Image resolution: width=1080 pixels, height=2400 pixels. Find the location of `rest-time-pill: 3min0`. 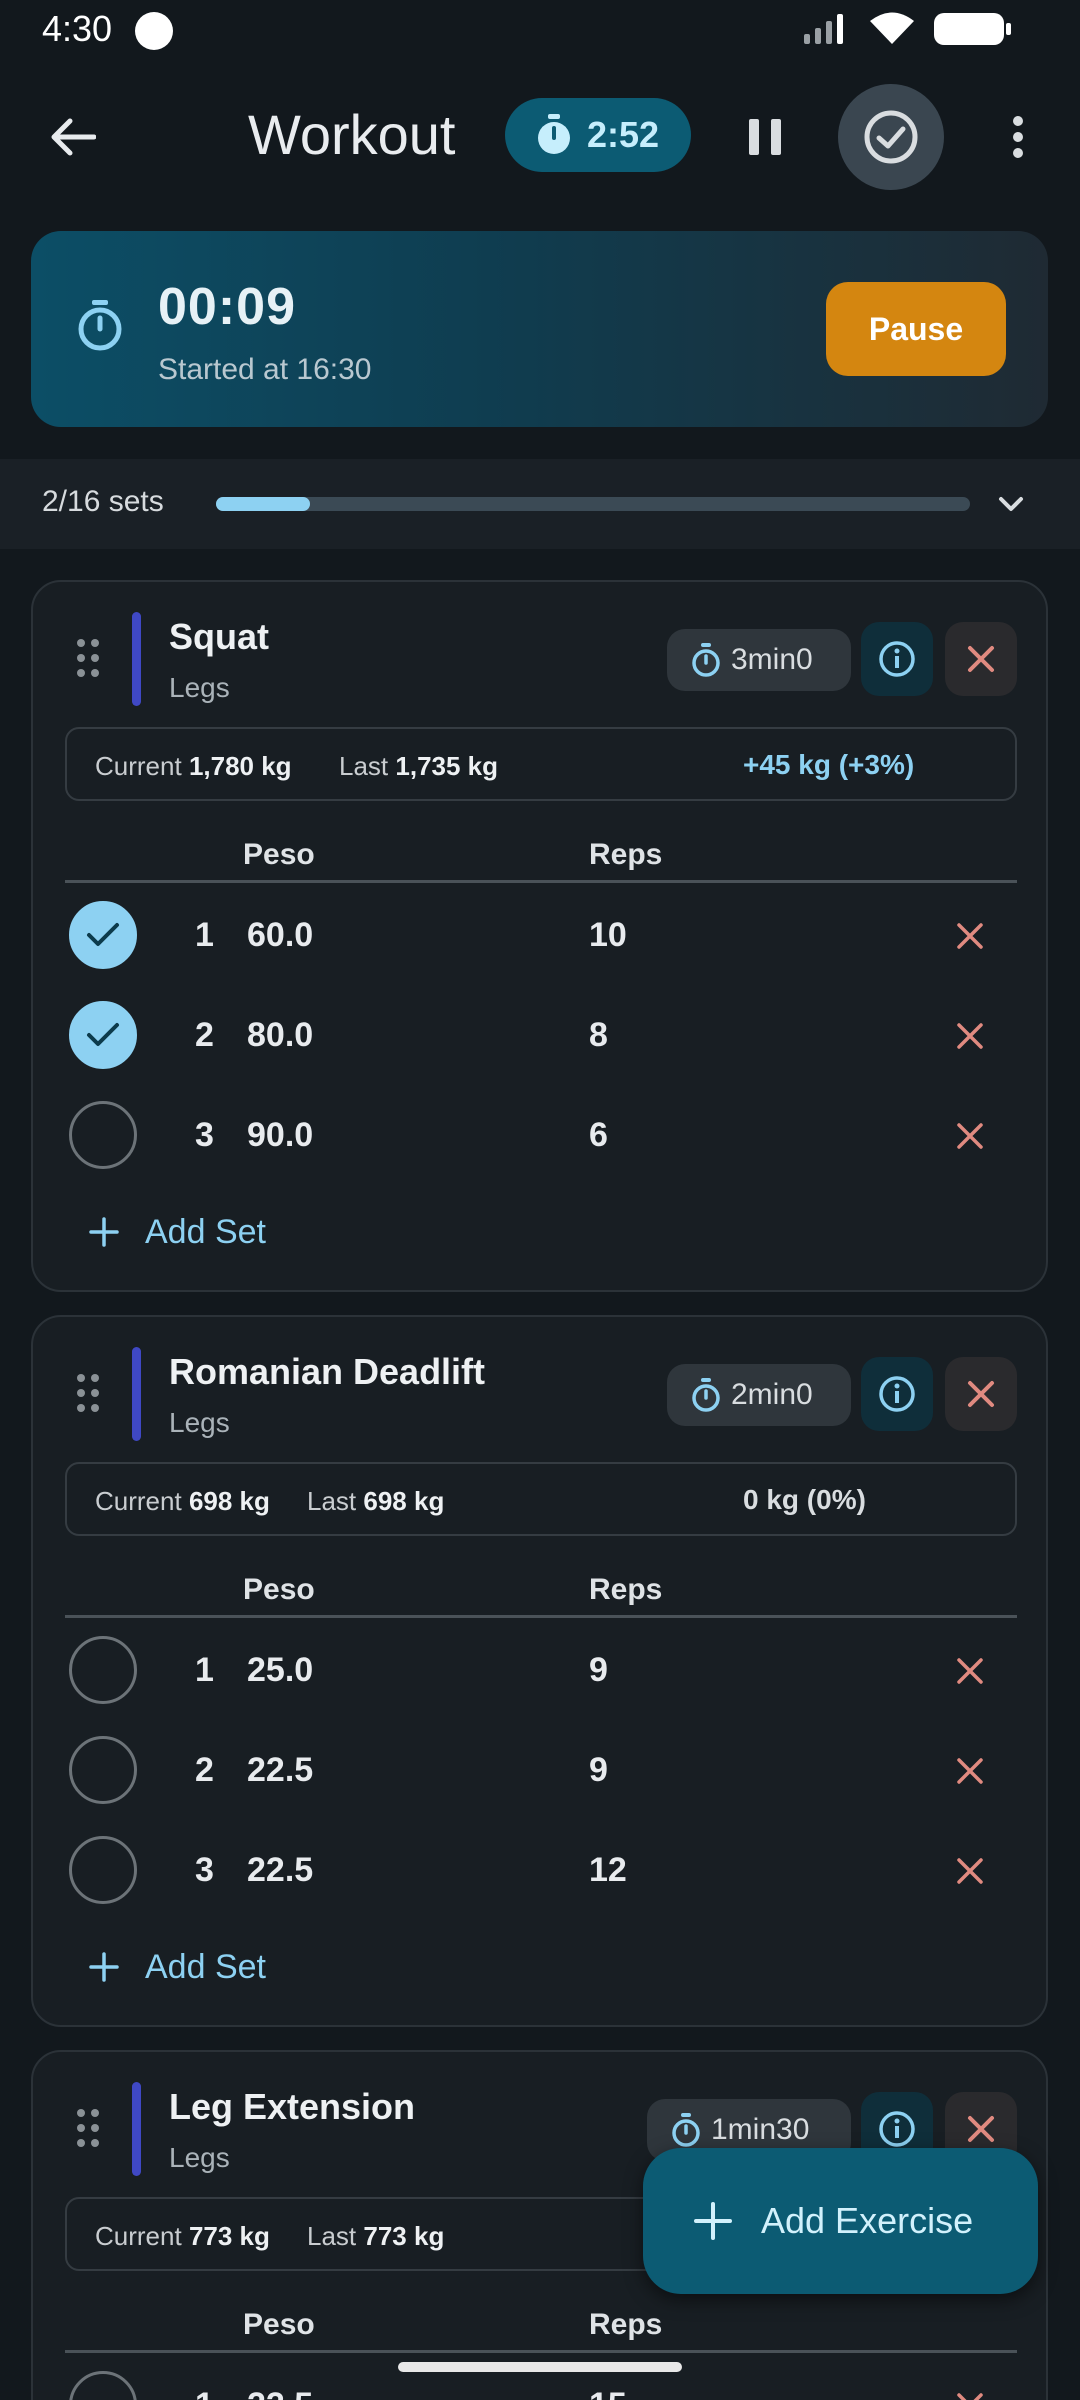

rest-time-pill: 3min0 is located at coordinates (759, 660).